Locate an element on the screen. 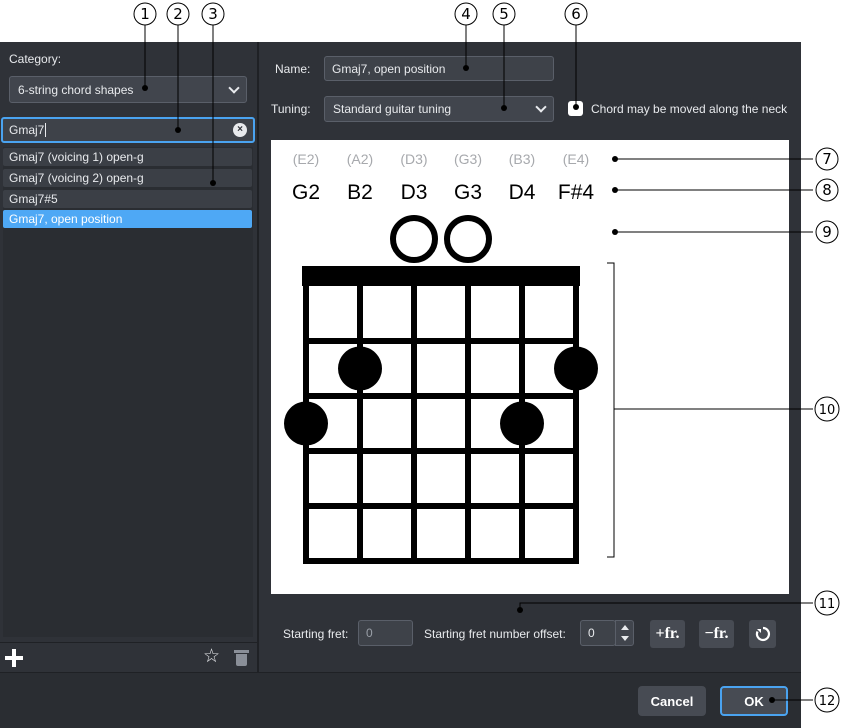 The height and width of the screenshot is (728, 845). add-chord-icon is located at coordinates (14, 658).